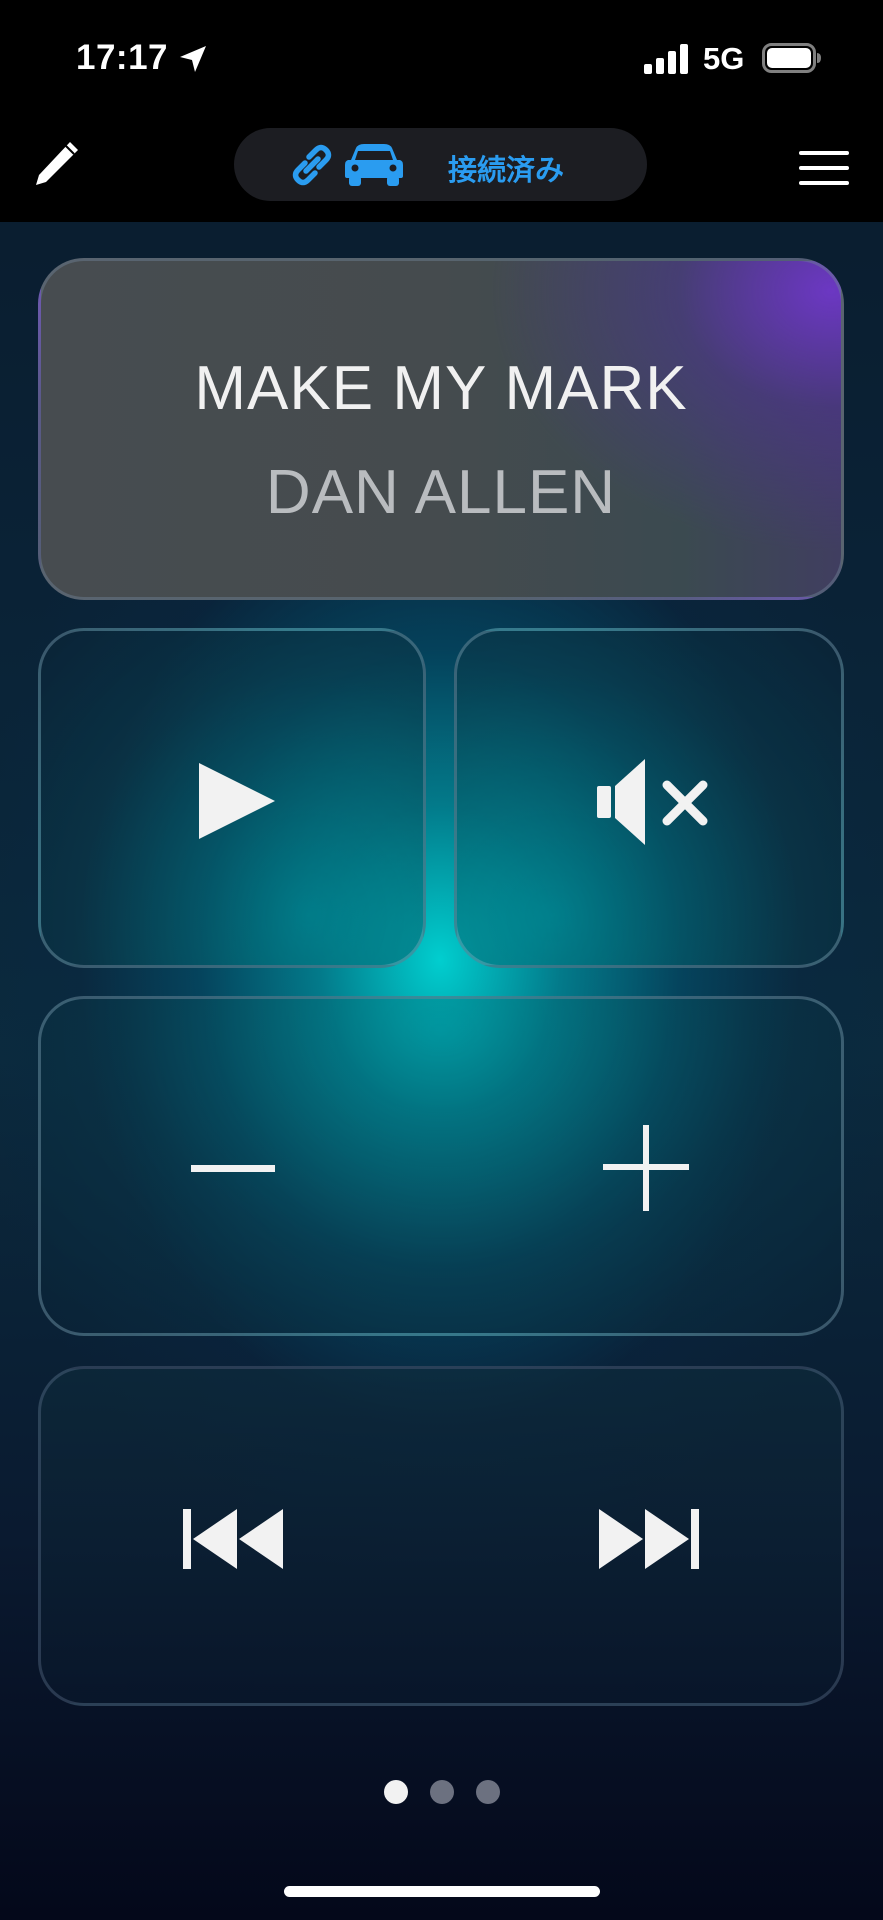 The image size is (883, 1920). What do you see at coordinates (122, 57) in the screenshot?
I see `status-time: 17:17` at bounding box center [122, 57].